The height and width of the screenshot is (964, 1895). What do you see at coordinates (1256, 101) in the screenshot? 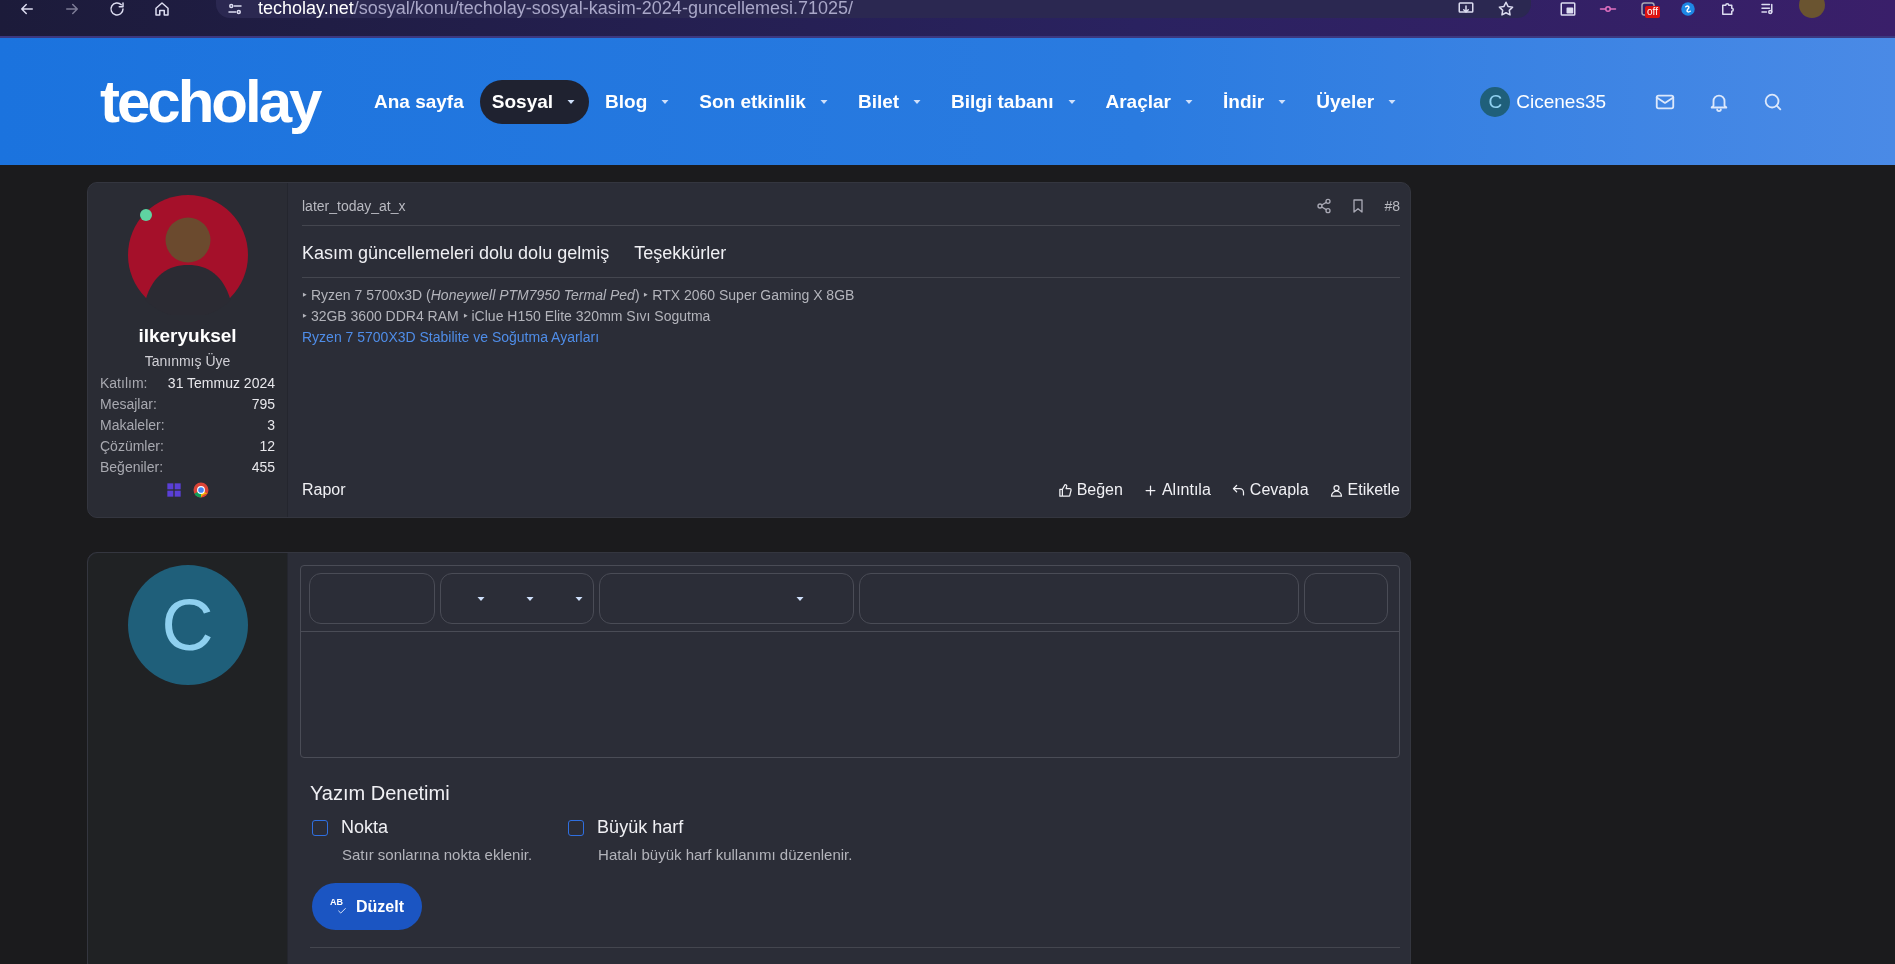
I see `nav-tab: İndir` at bounding box center [1256, 101].